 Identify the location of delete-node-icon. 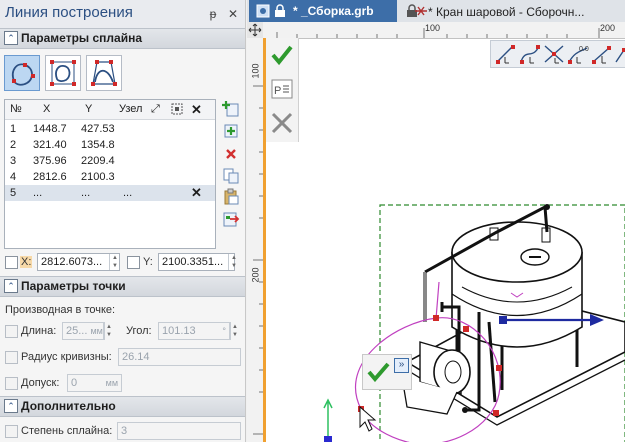
(231, 154).